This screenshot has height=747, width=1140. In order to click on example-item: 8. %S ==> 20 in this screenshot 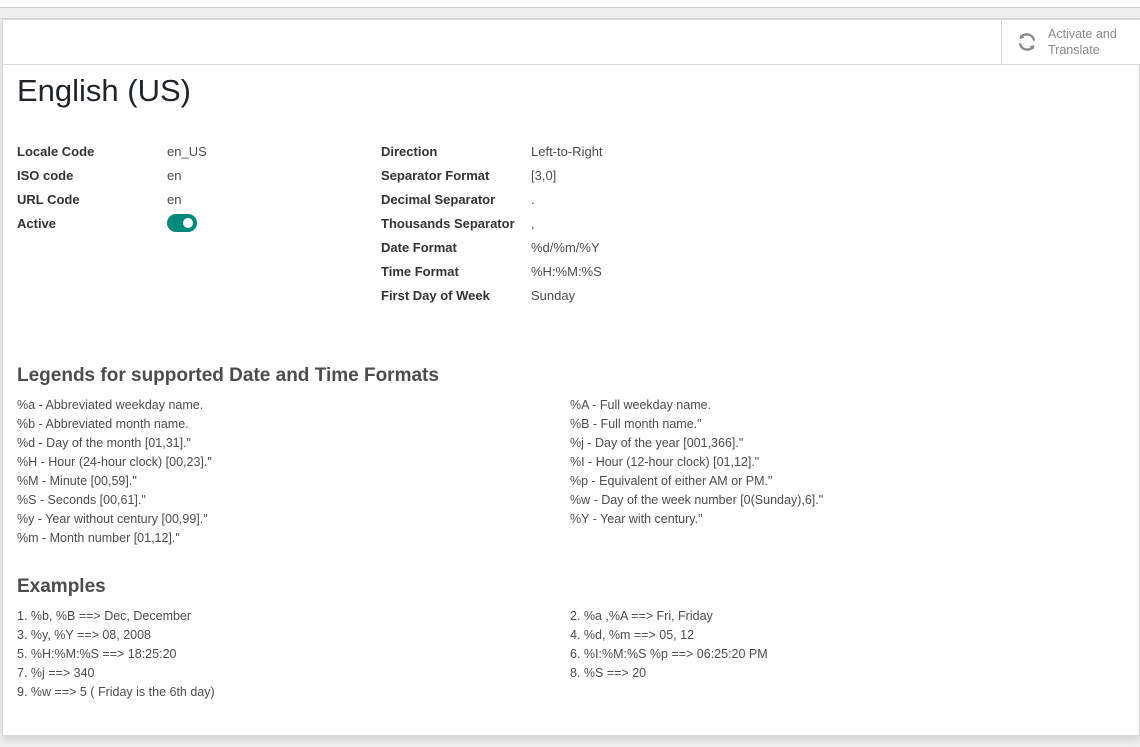, I will do `click(608, 673)`.